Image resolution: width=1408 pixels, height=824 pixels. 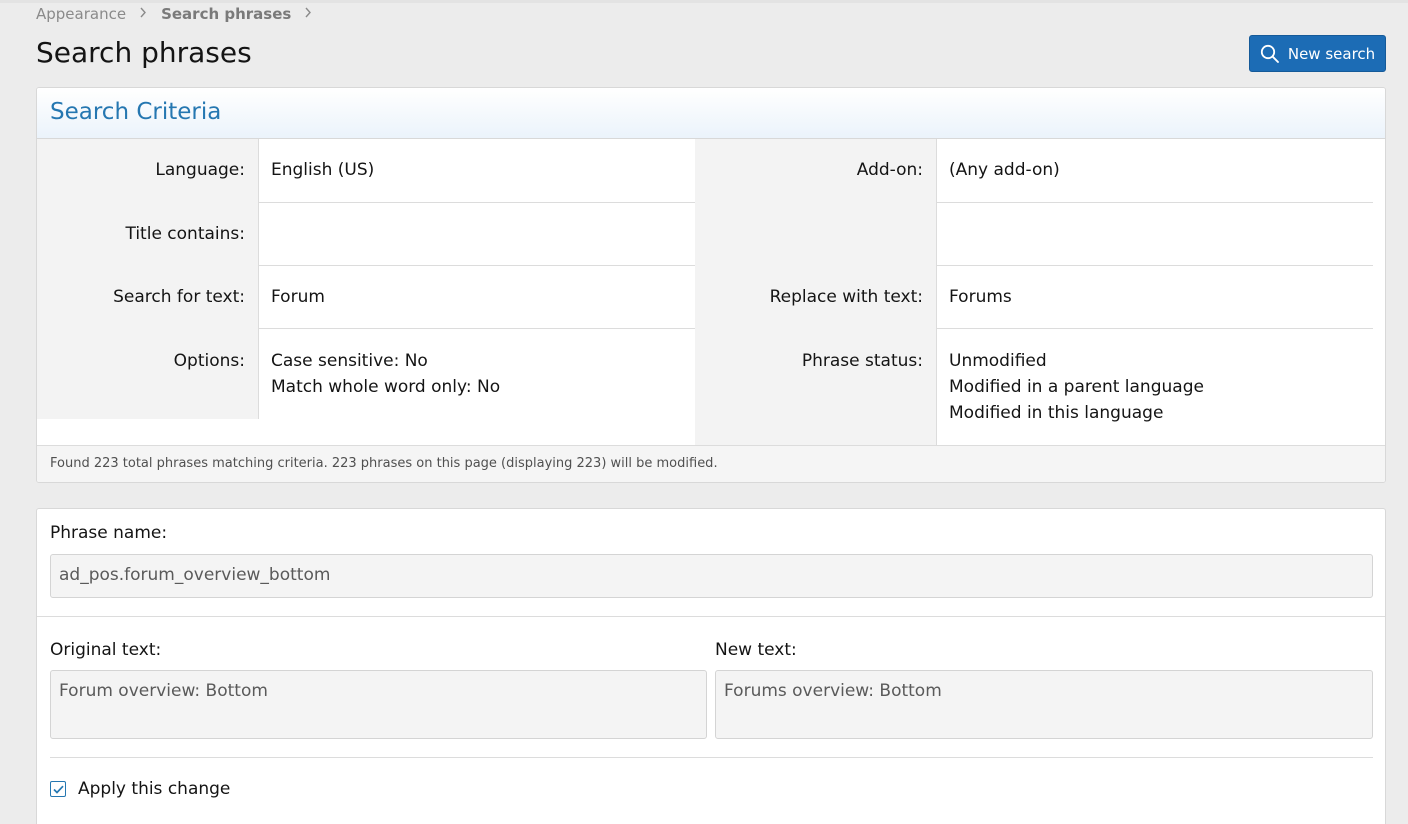 I want to click on apply-change-checkbox, so click(x=58, y=789).